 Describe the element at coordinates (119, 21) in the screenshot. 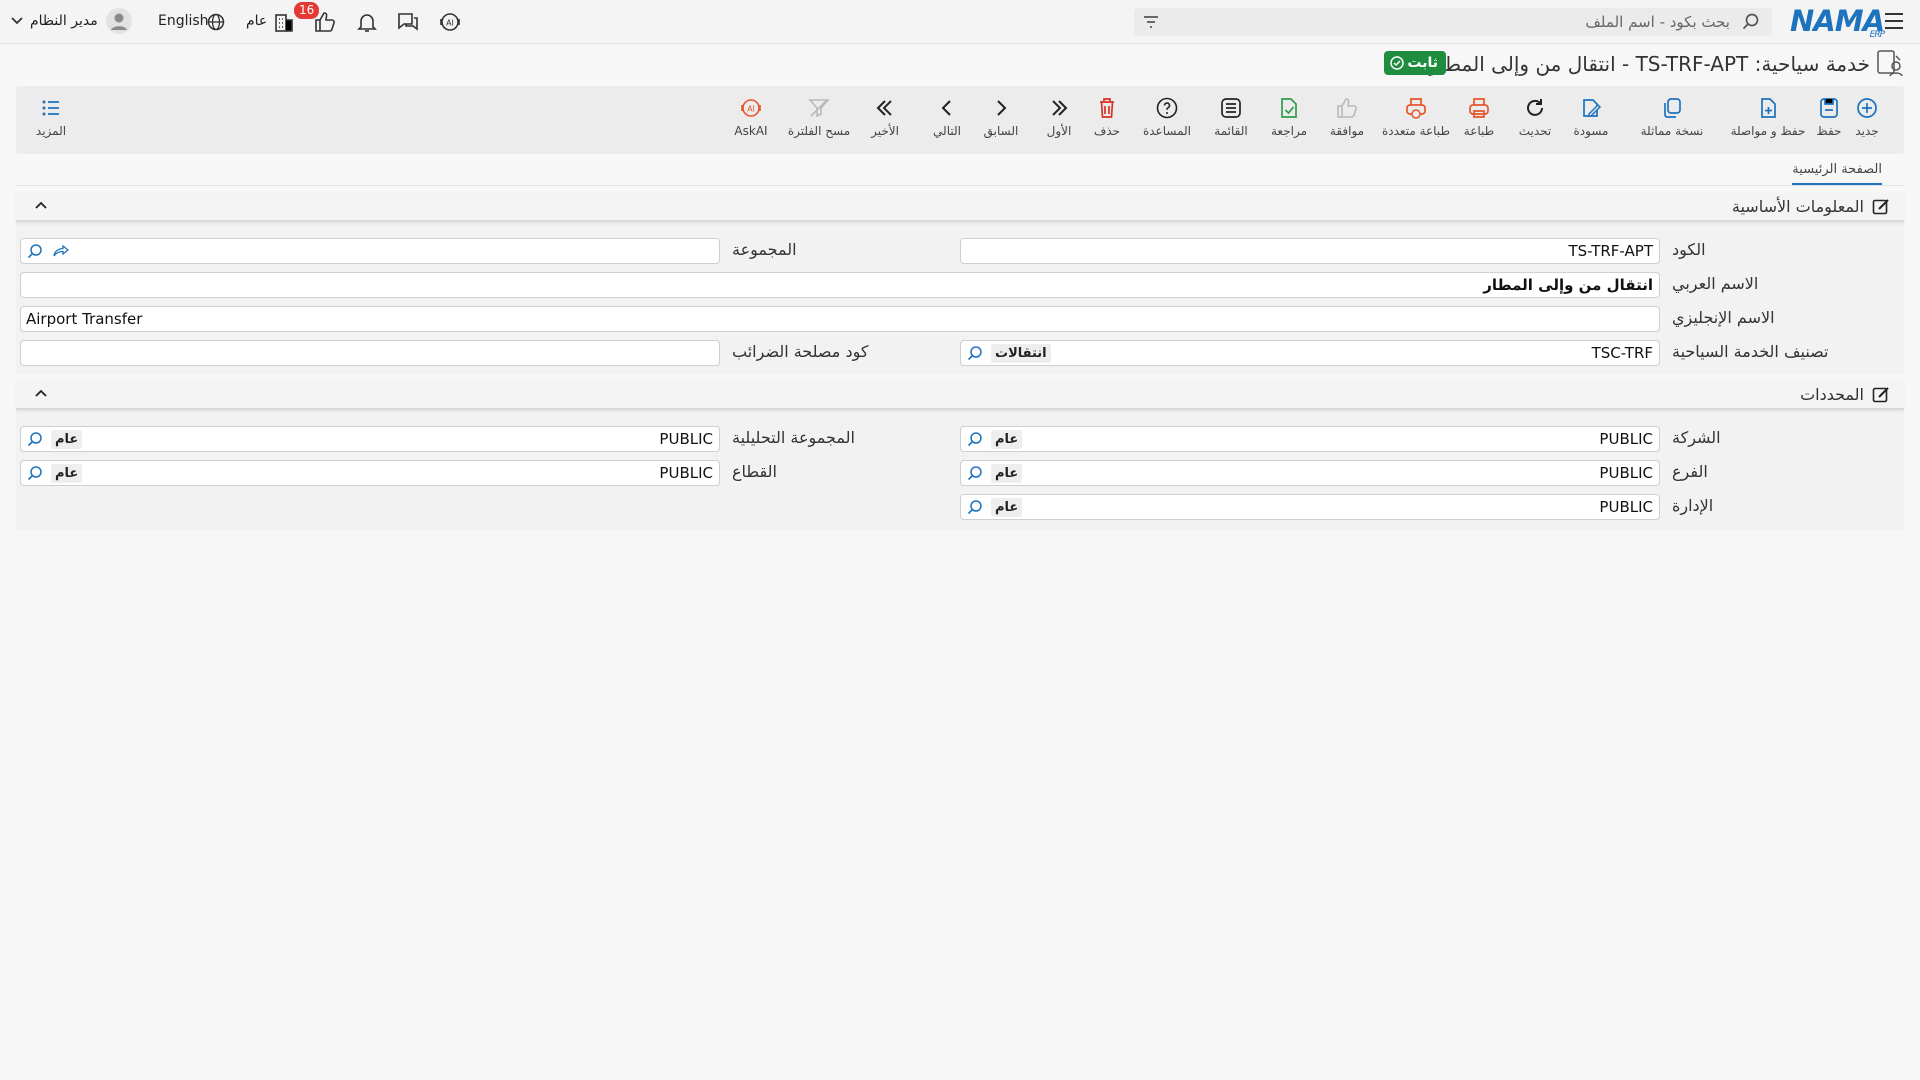

I see `user-avatar-icon` at that location.